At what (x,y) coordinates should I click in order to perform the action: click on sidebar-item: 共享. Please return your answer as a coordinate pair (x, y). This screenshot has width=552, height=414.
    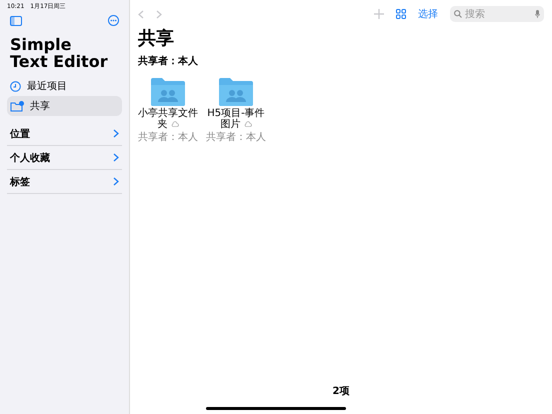
    Looking at the image, I should click on (64, 106).